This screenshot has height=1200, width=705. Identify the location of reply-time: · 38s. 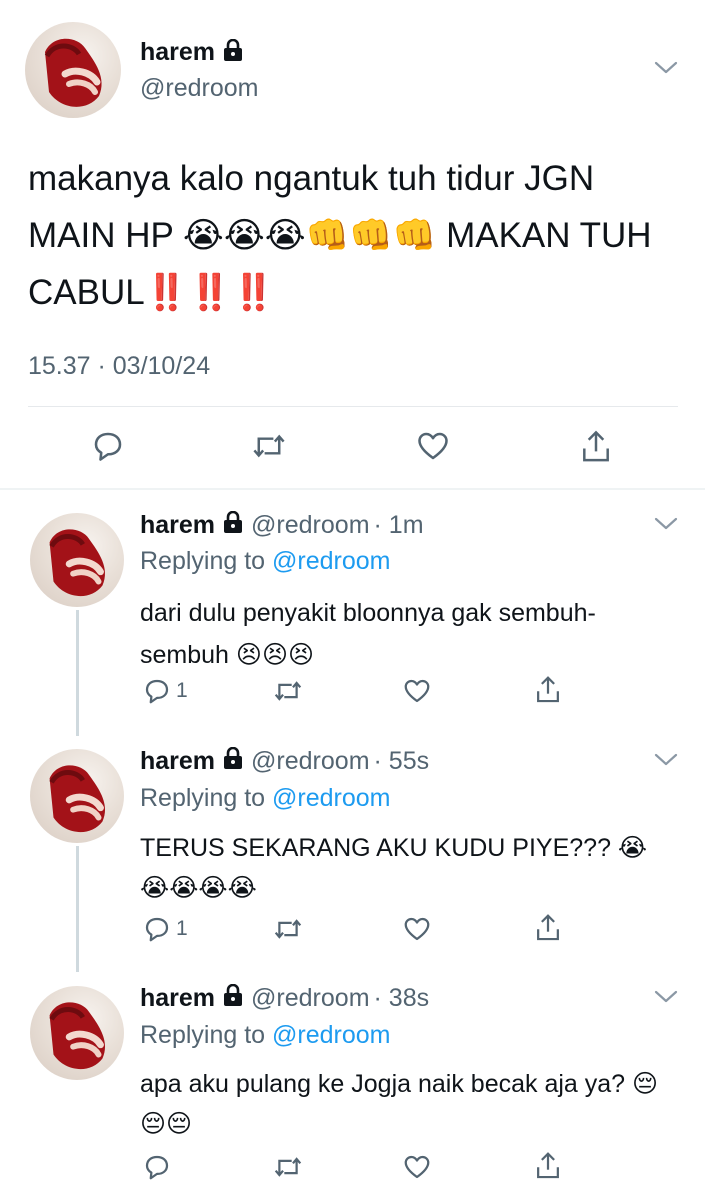
(402, 998).